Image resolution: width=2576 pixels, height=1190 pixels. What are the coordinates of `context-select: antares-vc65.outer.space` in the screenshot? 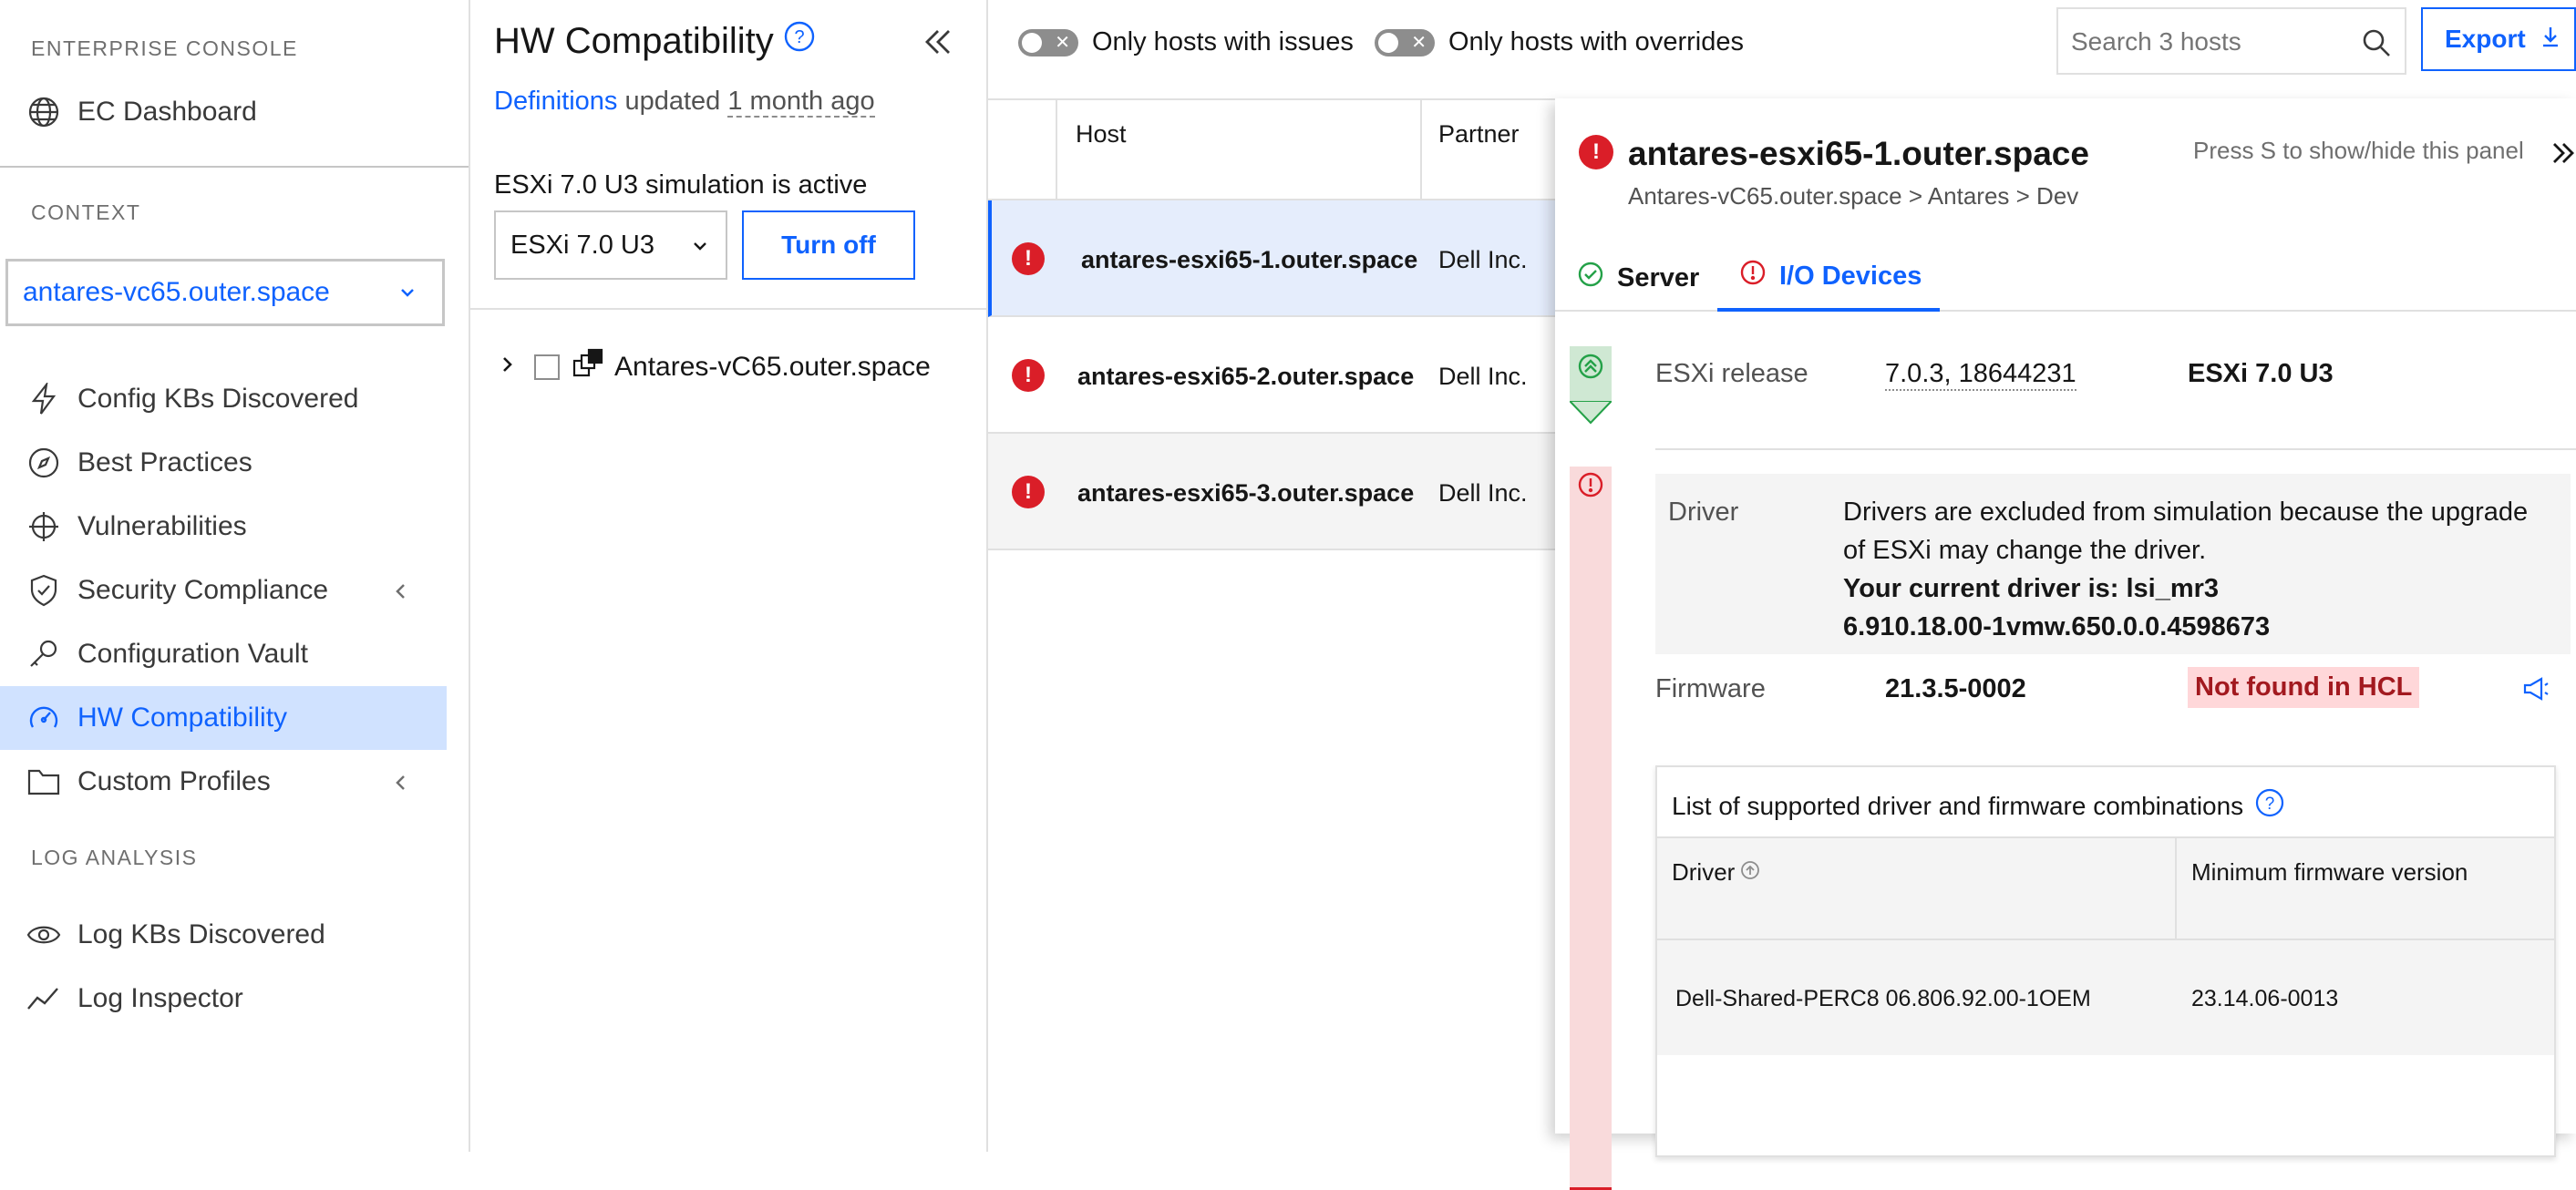 It's located at (225, 293).